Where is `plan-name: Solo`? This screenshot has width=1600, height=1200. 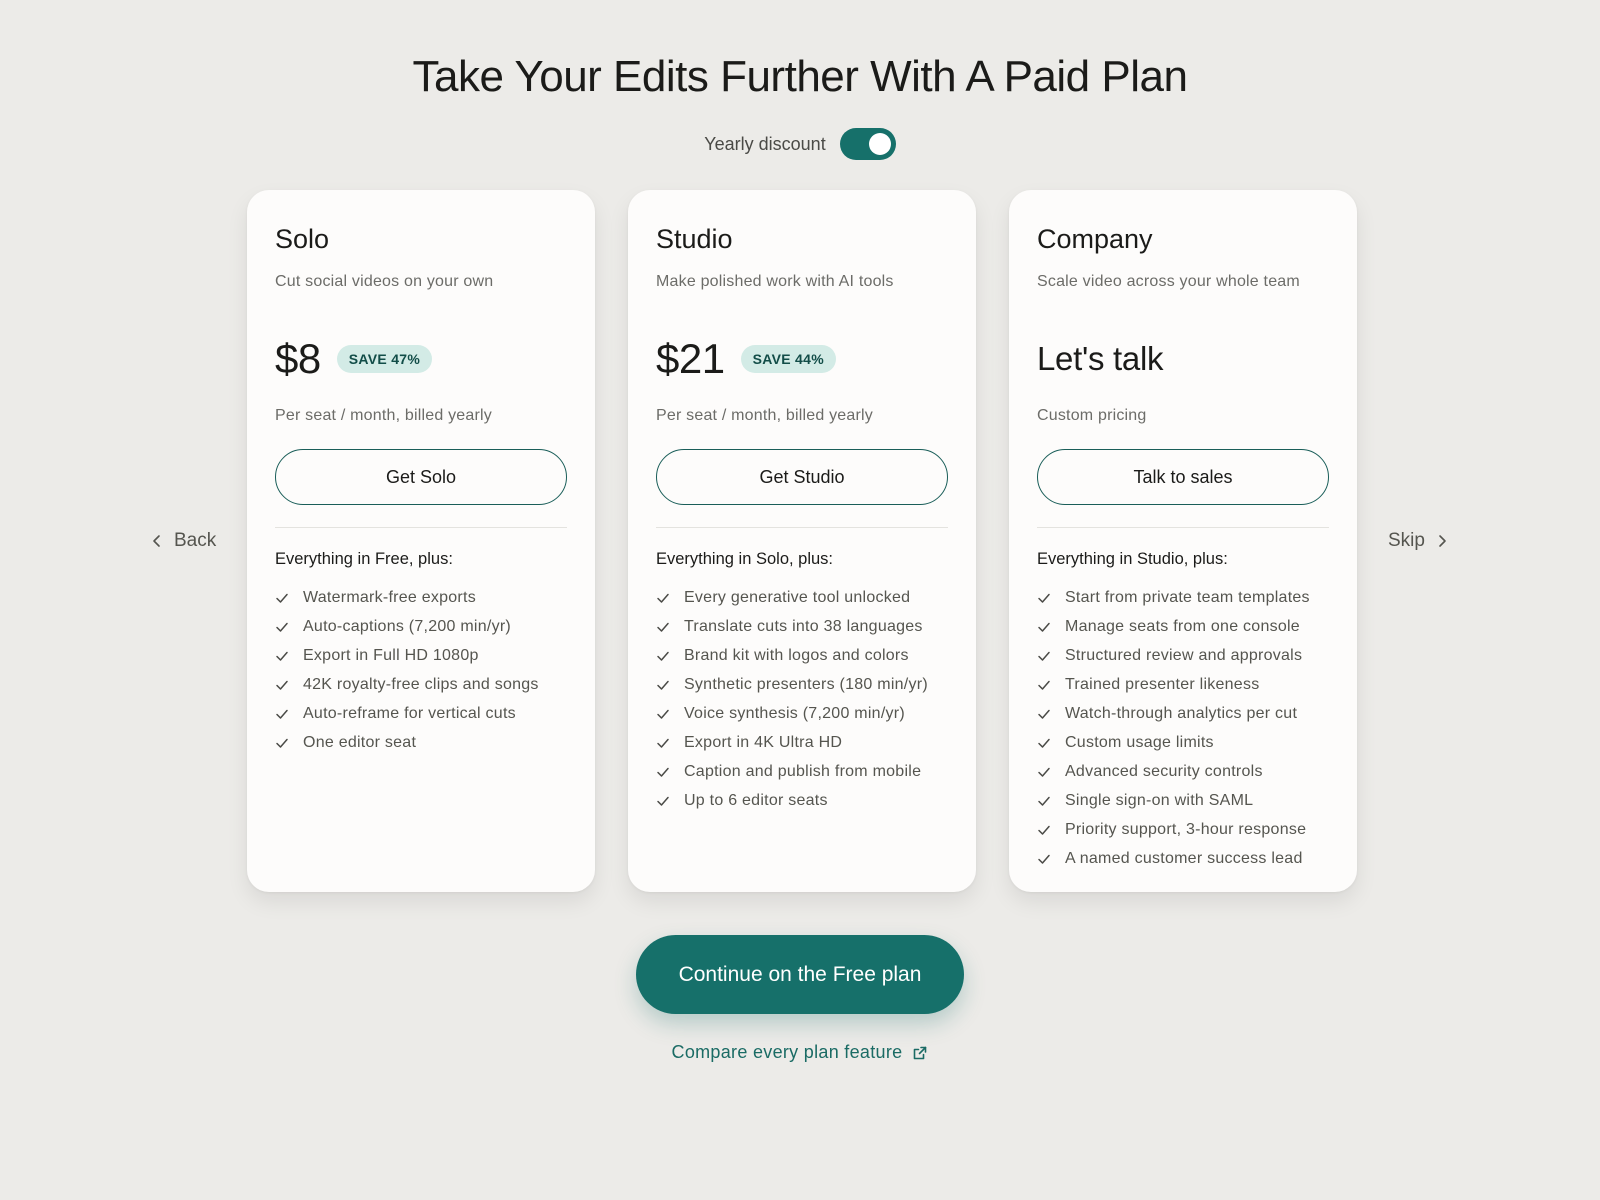 plan-name: Solo is located at coordinates (302, 239).